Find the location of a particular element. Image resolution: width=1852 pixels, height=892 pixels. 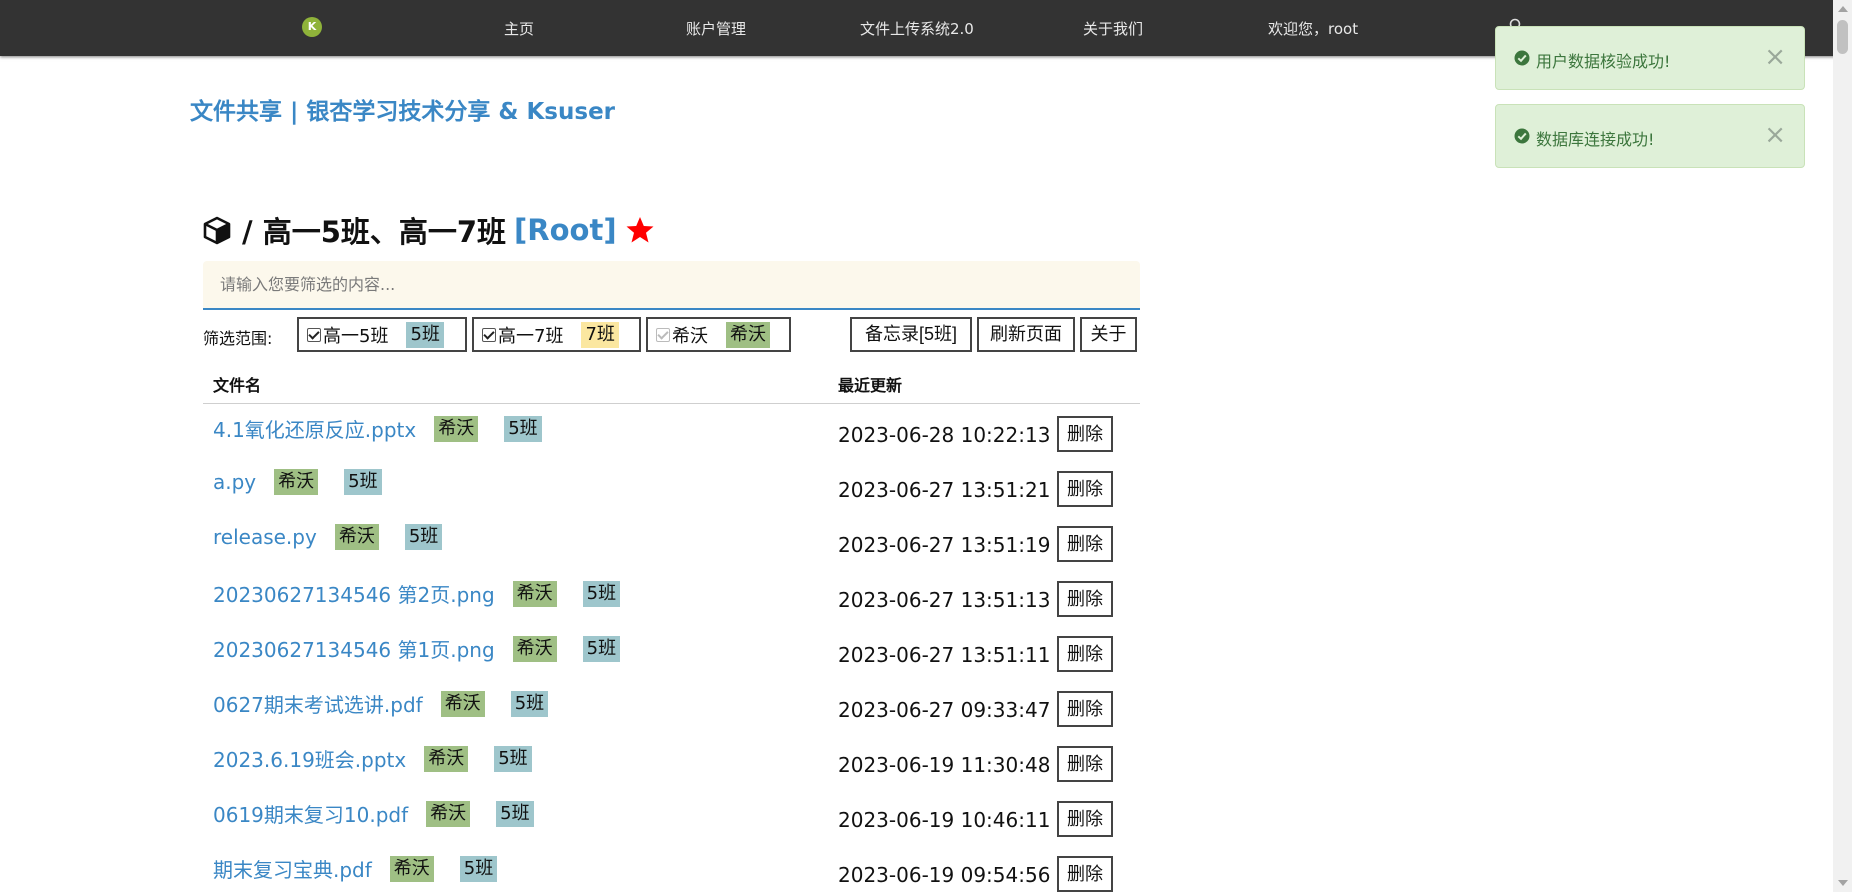

nav-link-welcome-user: 欢迎您，root is located at coordinates (1313, 28).